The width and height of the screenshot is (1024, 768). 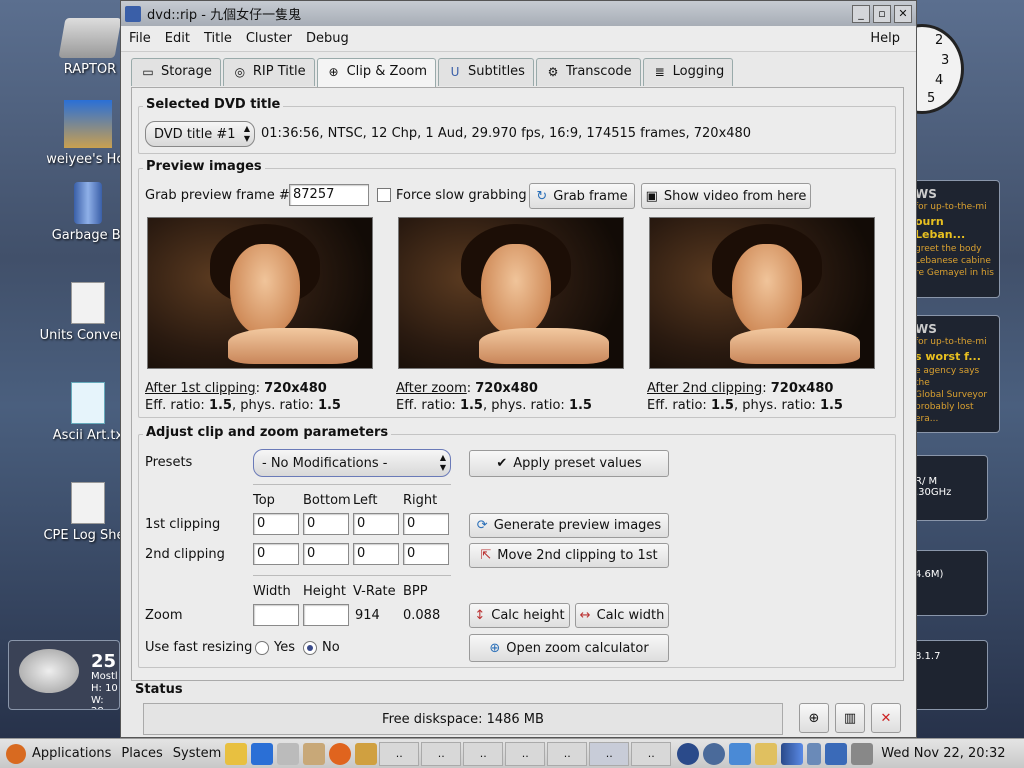 I want to click on grab-frame-button: ↻ Grab frame, so click(x=582, y=196).